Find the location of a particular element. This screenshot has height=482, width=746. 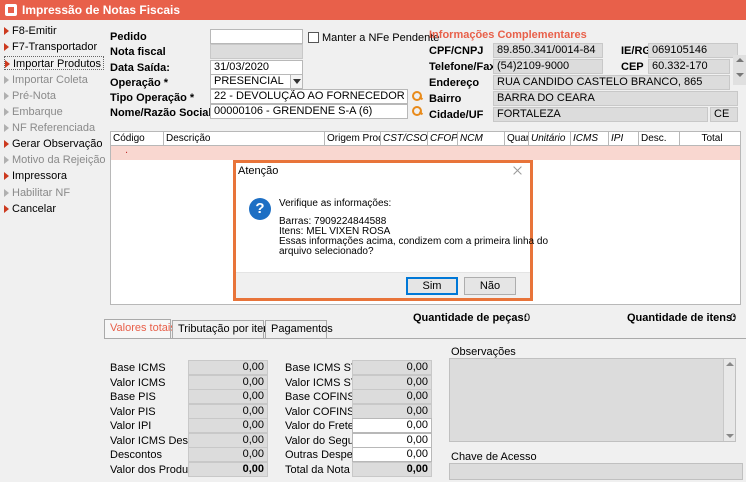

sidebar-item-impressora: Impressora is located at coordinates (35, 176).